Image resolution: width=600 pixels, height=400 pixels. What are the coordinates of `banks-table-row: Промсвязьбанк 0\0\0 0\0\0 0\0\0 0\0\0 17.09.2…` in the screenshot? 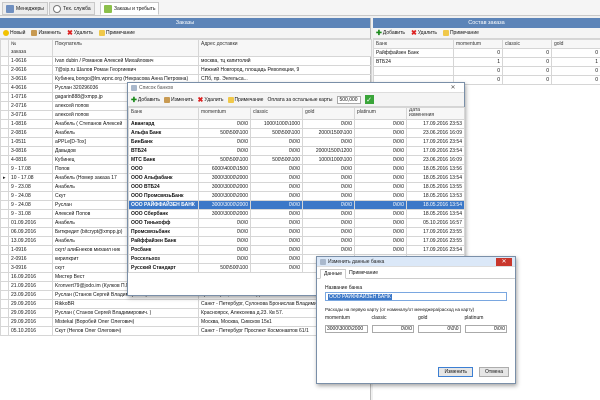 It's located at (296, 232).